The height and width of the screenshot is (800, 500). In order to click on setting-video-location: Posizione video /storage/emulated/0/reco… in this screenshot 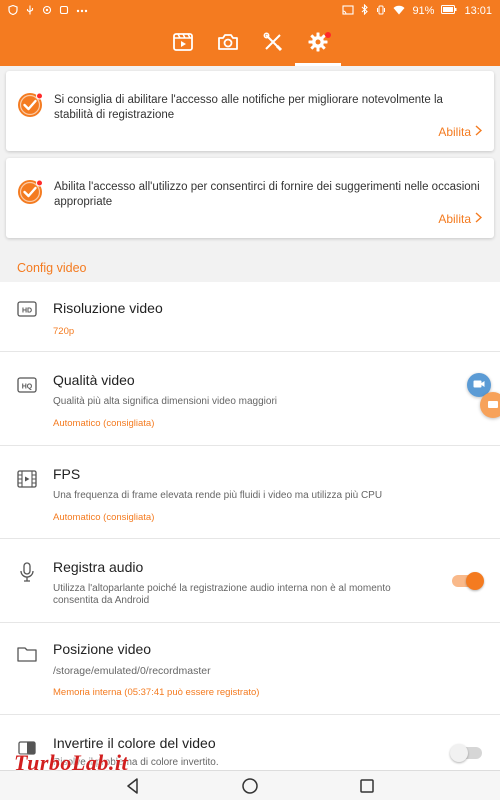, I will do `click(250, 669)`.